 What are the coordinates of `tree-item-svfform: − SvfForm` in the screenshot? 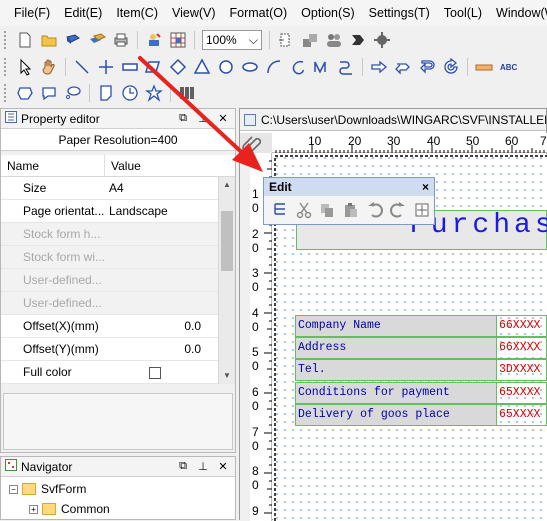 It's located at (118, 489).